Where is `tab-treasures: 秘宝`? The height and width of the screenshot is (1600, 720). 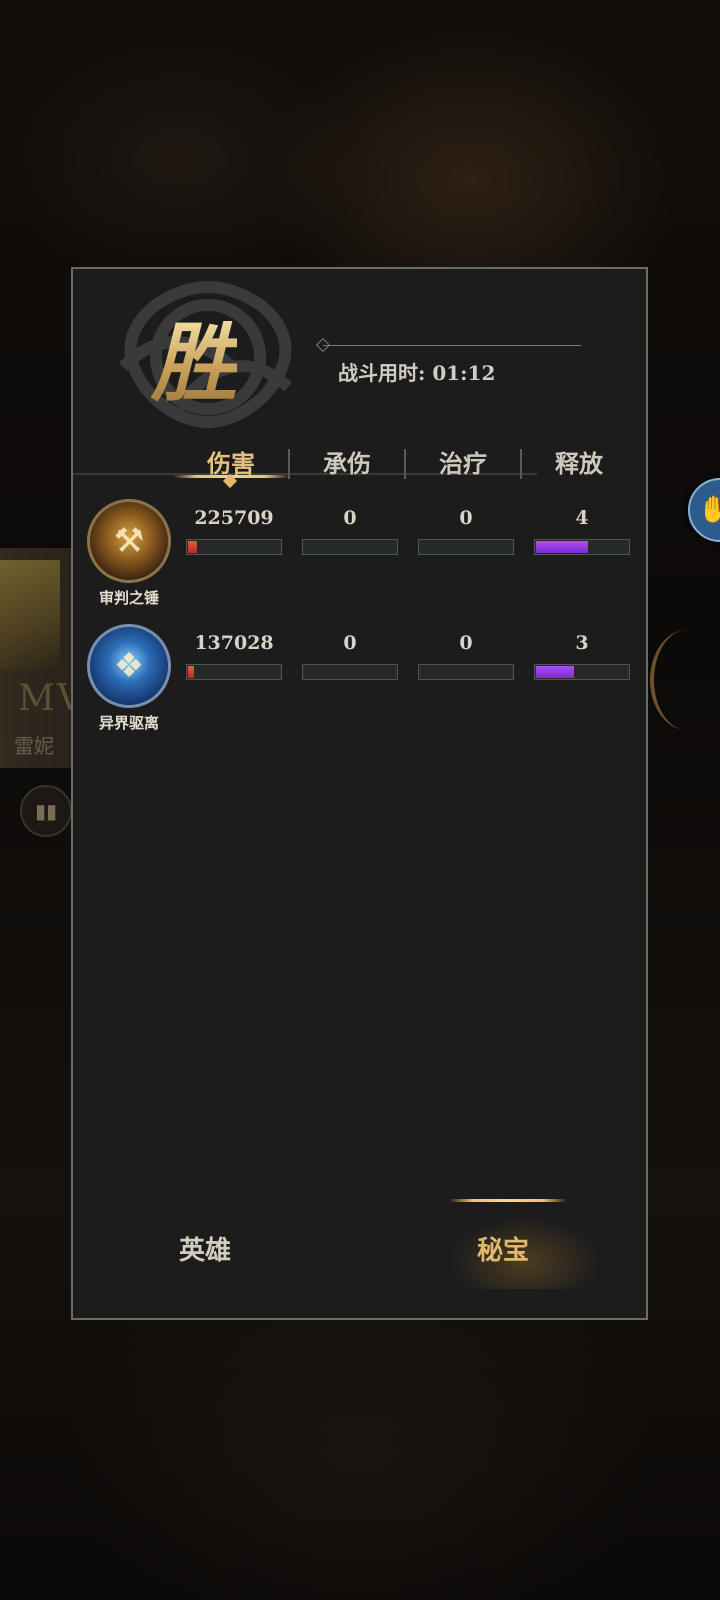
tab-treasures: 秘宝 is located at coordinates (503, 1251).